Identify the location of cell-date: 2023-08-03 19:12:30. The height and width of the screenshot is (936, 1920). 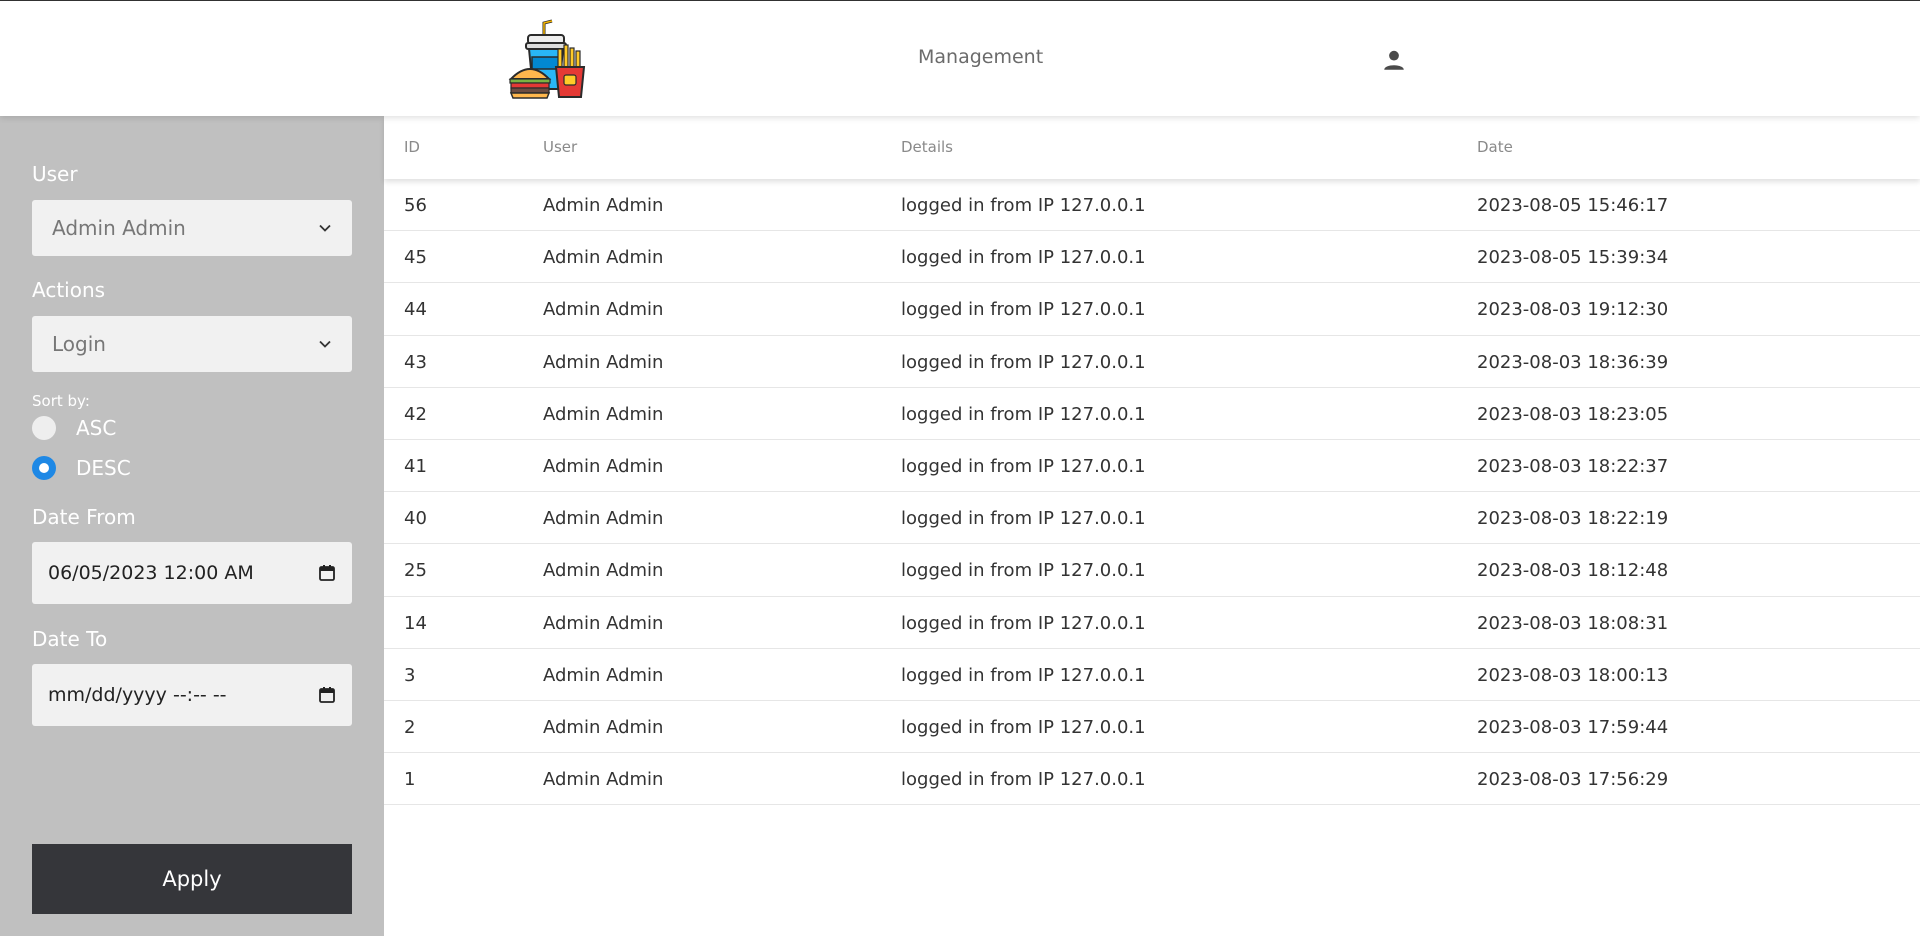
(1573, 310).